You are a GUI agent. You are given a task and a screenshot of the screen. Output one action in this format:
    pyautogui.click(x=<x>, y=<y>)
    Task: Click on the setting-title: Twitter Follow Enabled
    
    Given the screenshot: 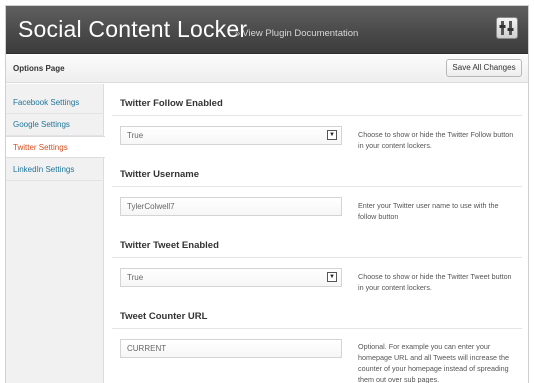 What is the action you would take?
    pyautogui.click(x=171, y=103)
    